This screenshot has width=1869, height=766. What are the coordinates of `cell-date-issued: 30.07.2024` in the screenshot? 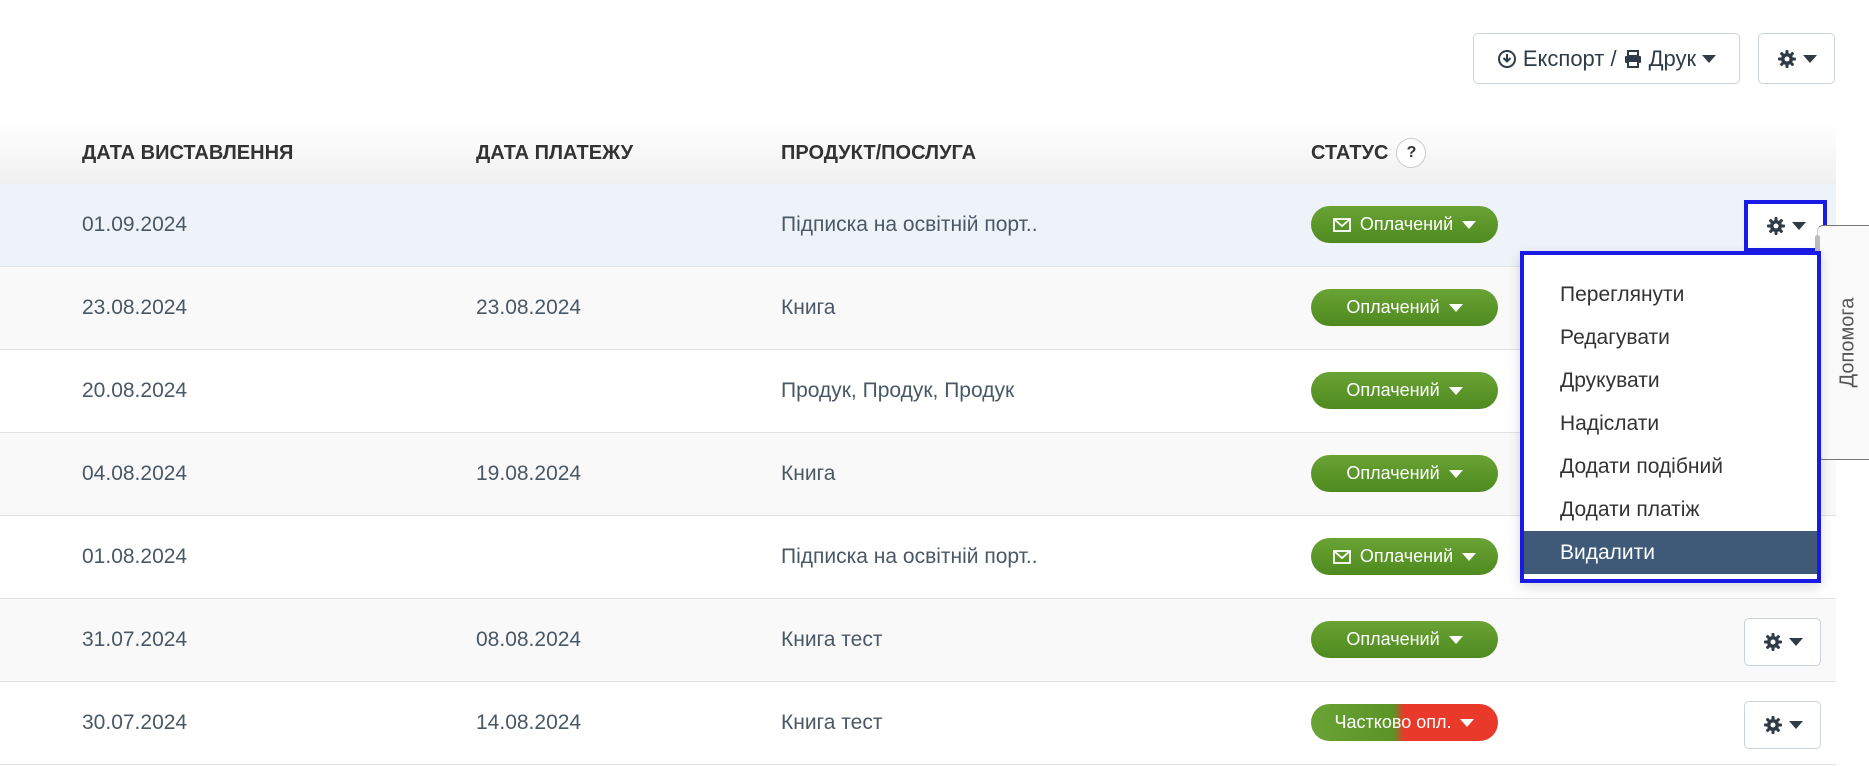 It's located at (135, 722).